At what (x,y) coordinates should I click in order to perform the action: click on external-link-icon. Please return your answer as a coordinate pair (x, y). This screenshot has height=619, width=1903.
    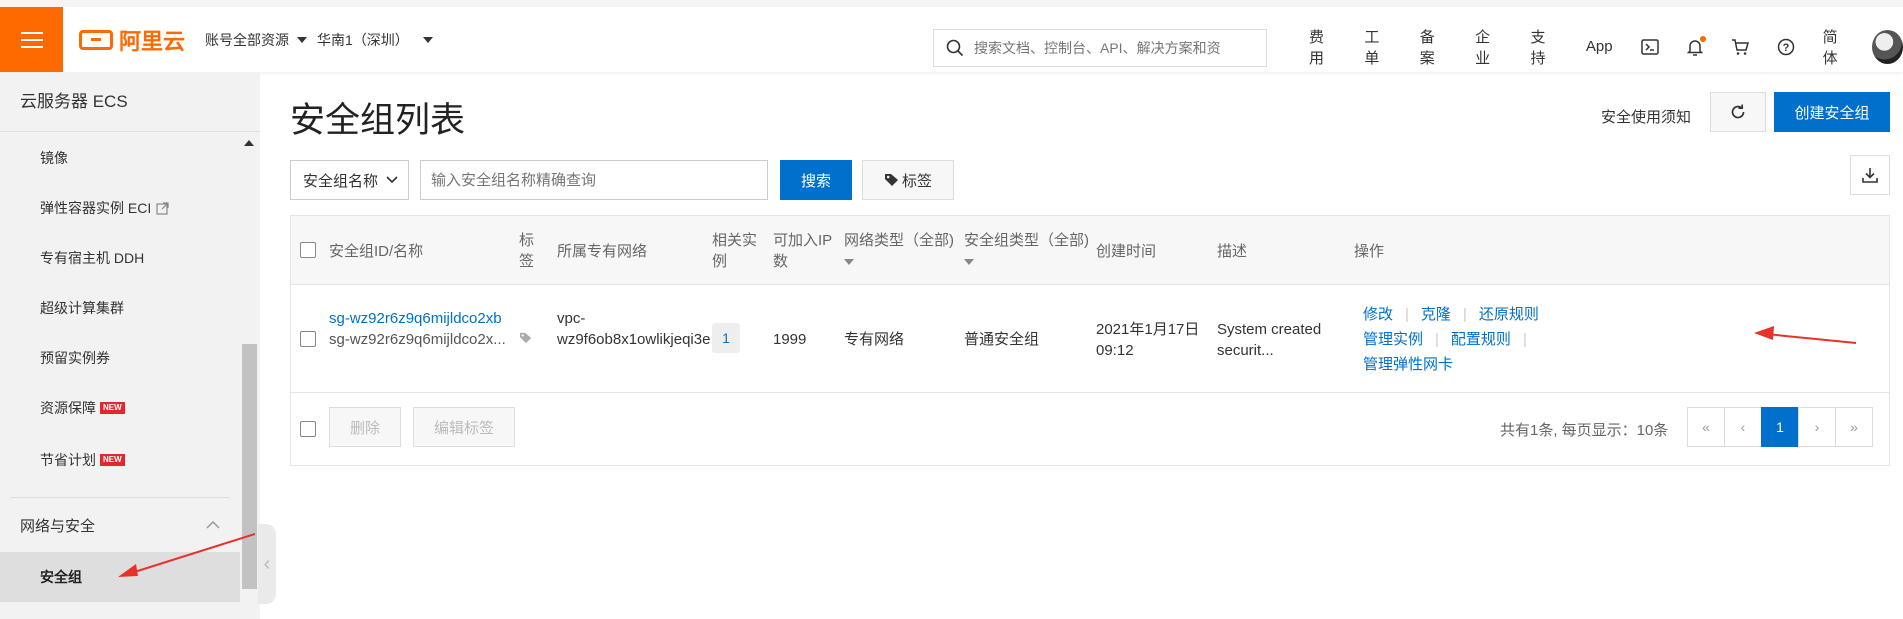
    Looking at the image, I should click on (162, 208).